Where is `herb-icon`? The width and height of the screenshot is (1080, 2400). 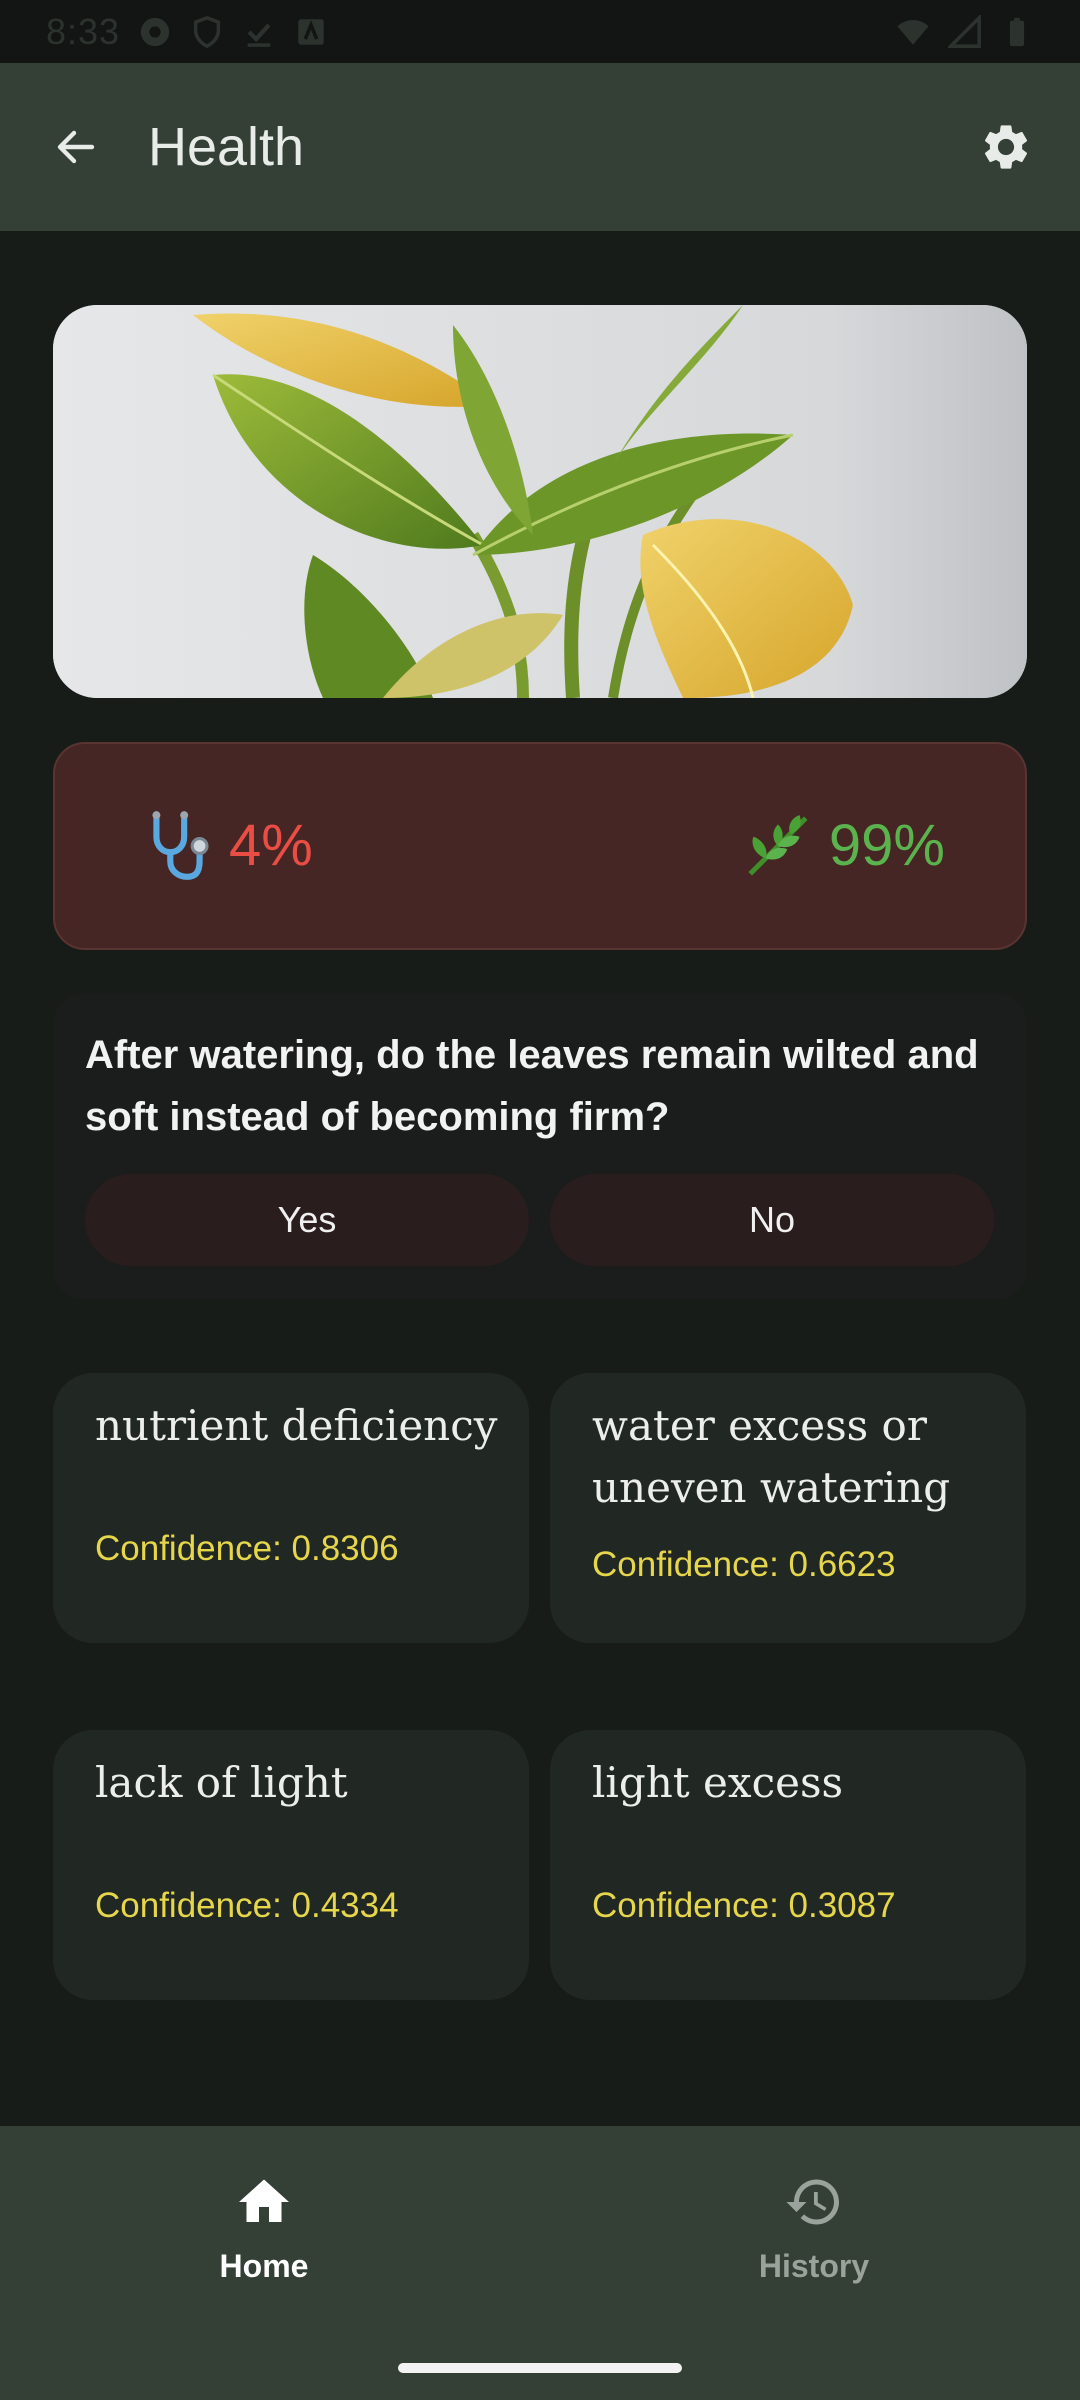 herb-icon is located at coordinates (778, 845).